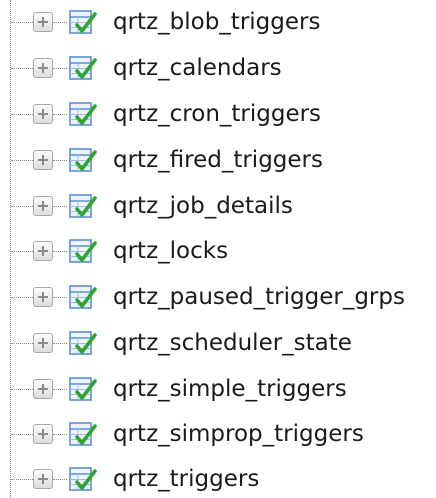  Describe the element at coordinates (238, 434) in the screenshot. I see `table-name-label: qrtz_simprop_triggers` at that location.